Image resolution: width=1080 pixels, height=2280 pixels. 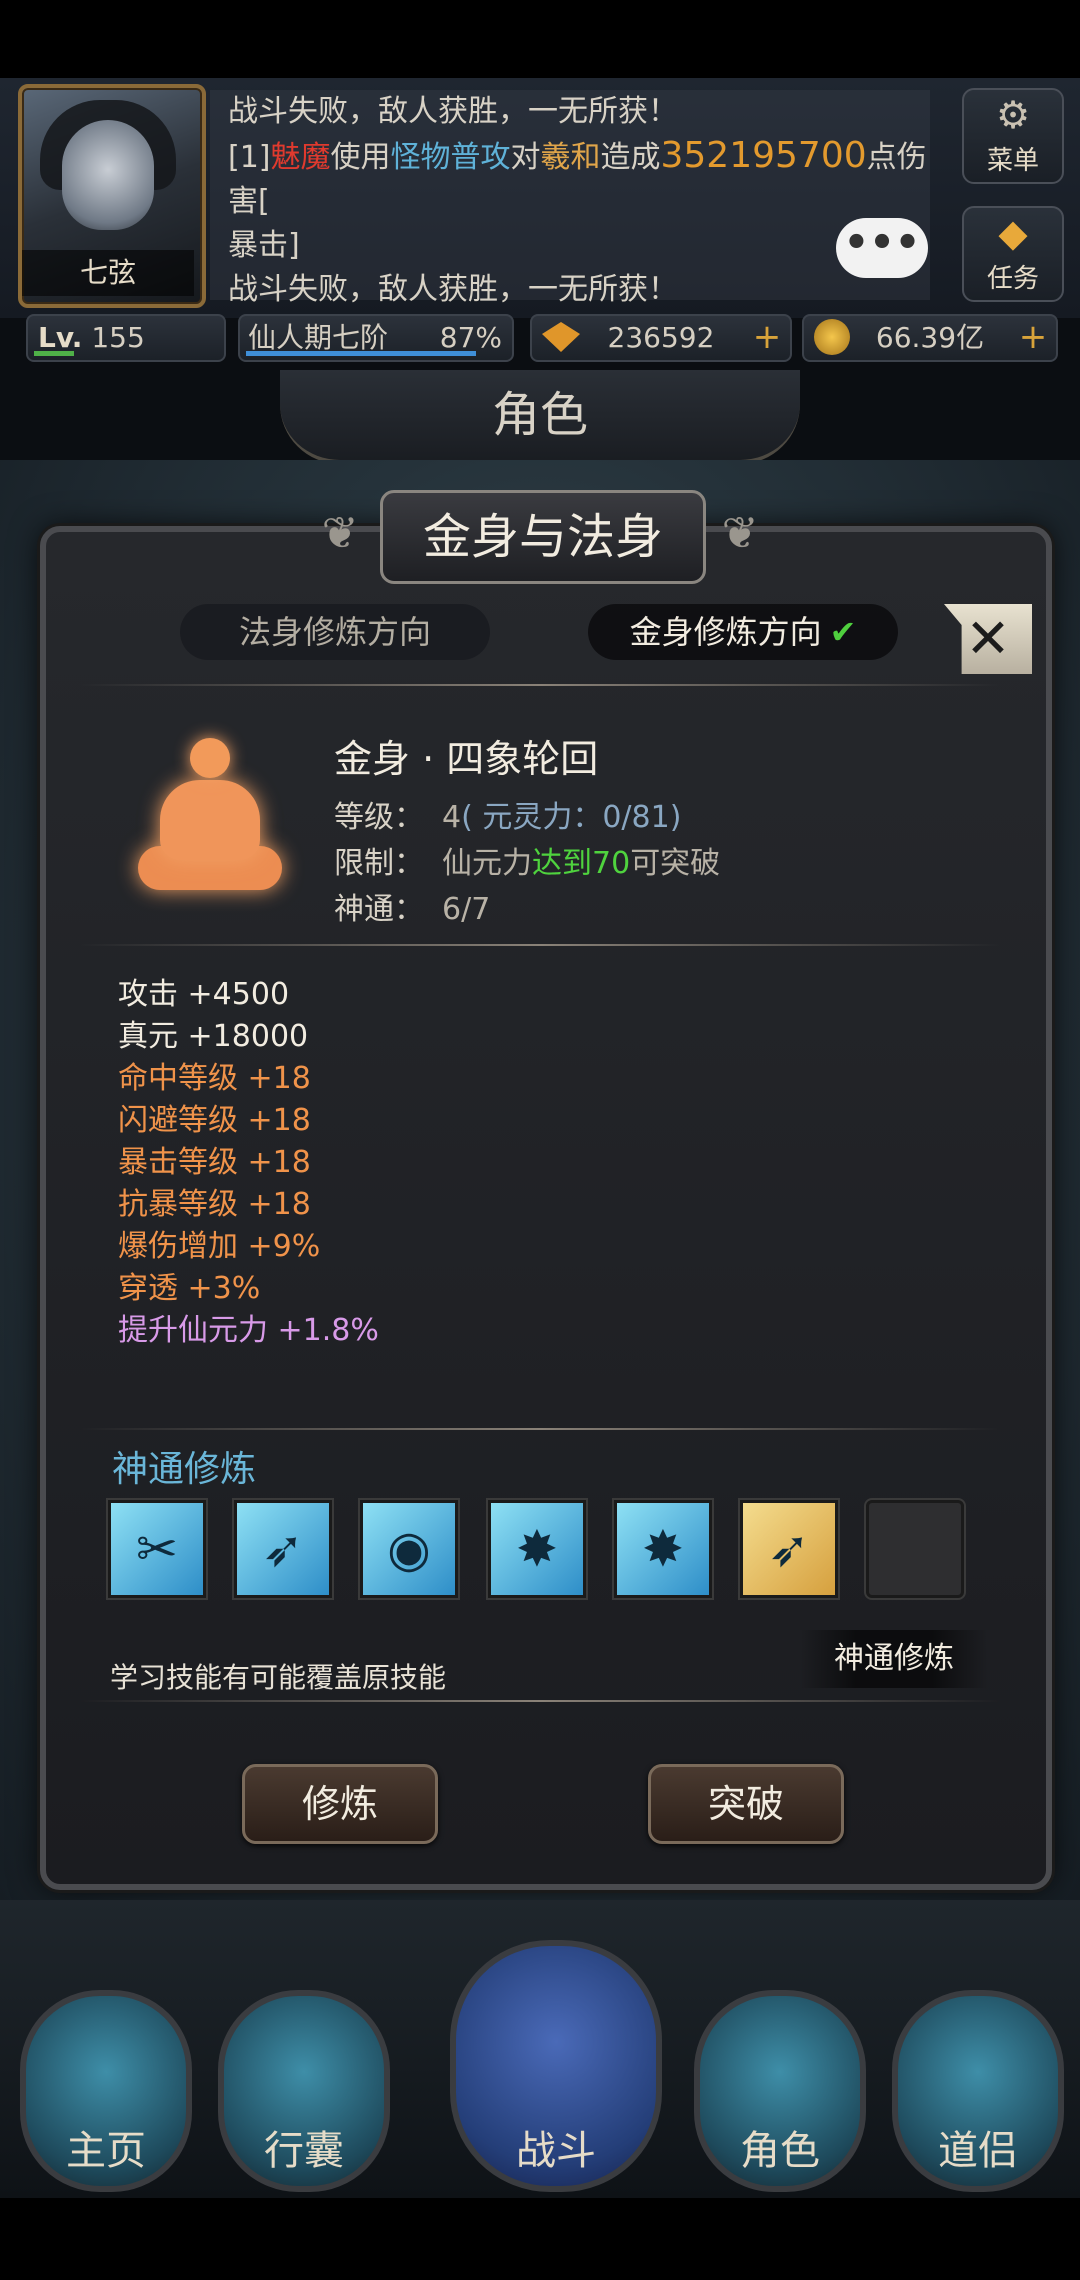 What do you see at coordinates (832, 337) in the screenshot?
I see `coin-icon` at bounding box center [832, 337].